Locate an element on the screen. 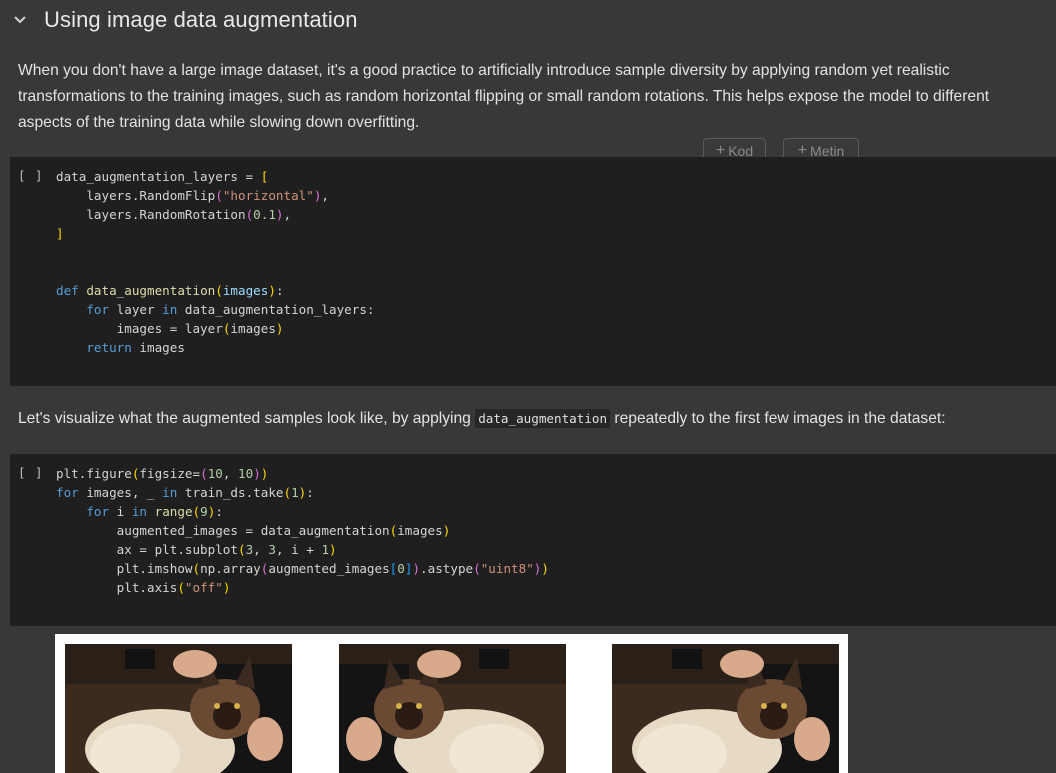  chevron-down-icon is located at coordinates (20, 20).